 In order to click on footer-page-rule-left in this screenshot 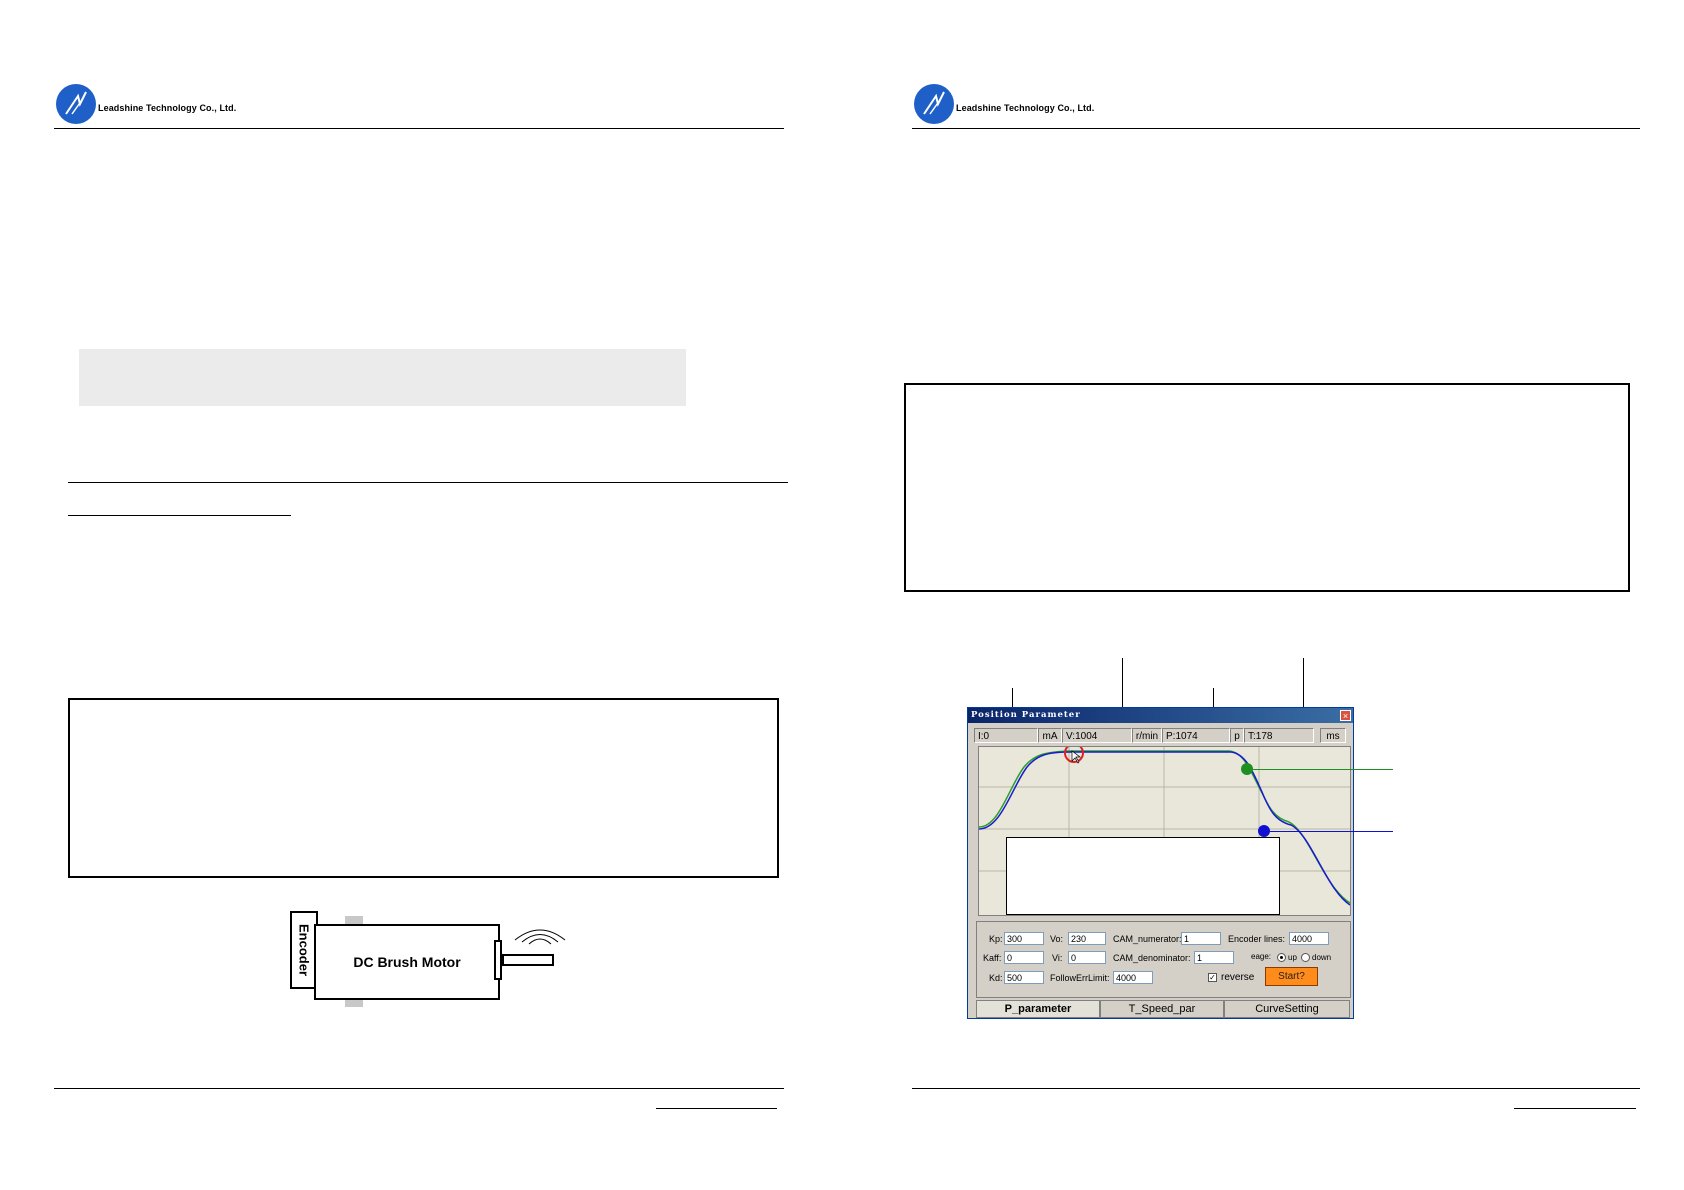, I will do `click(716, 1108)`.